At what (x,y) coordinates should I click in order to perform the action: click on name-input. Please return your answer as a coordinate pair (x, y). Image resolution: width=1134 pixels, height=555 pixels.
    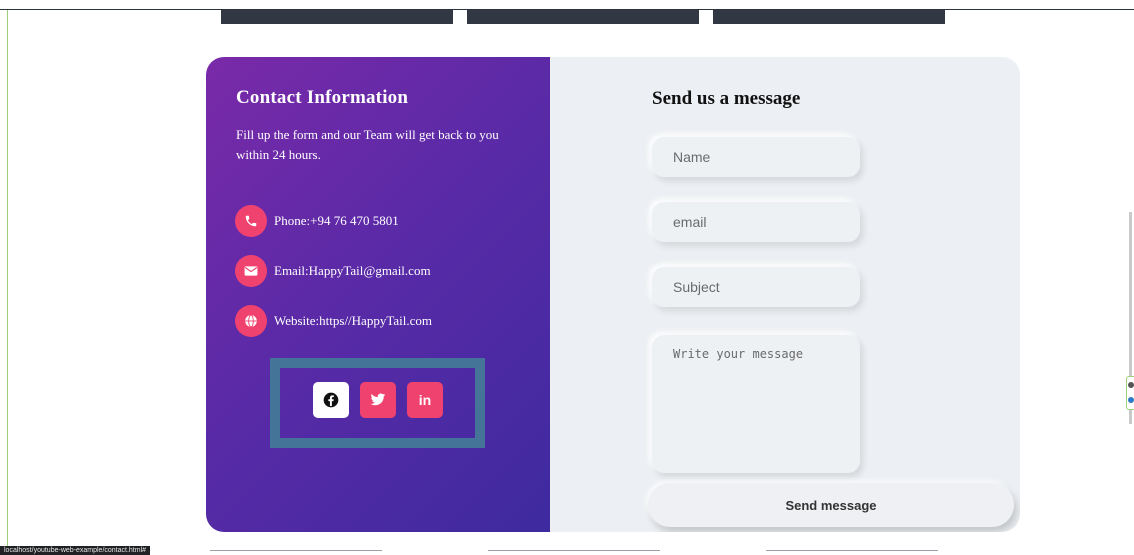
    Looking at the image, I should click on (756, 157).